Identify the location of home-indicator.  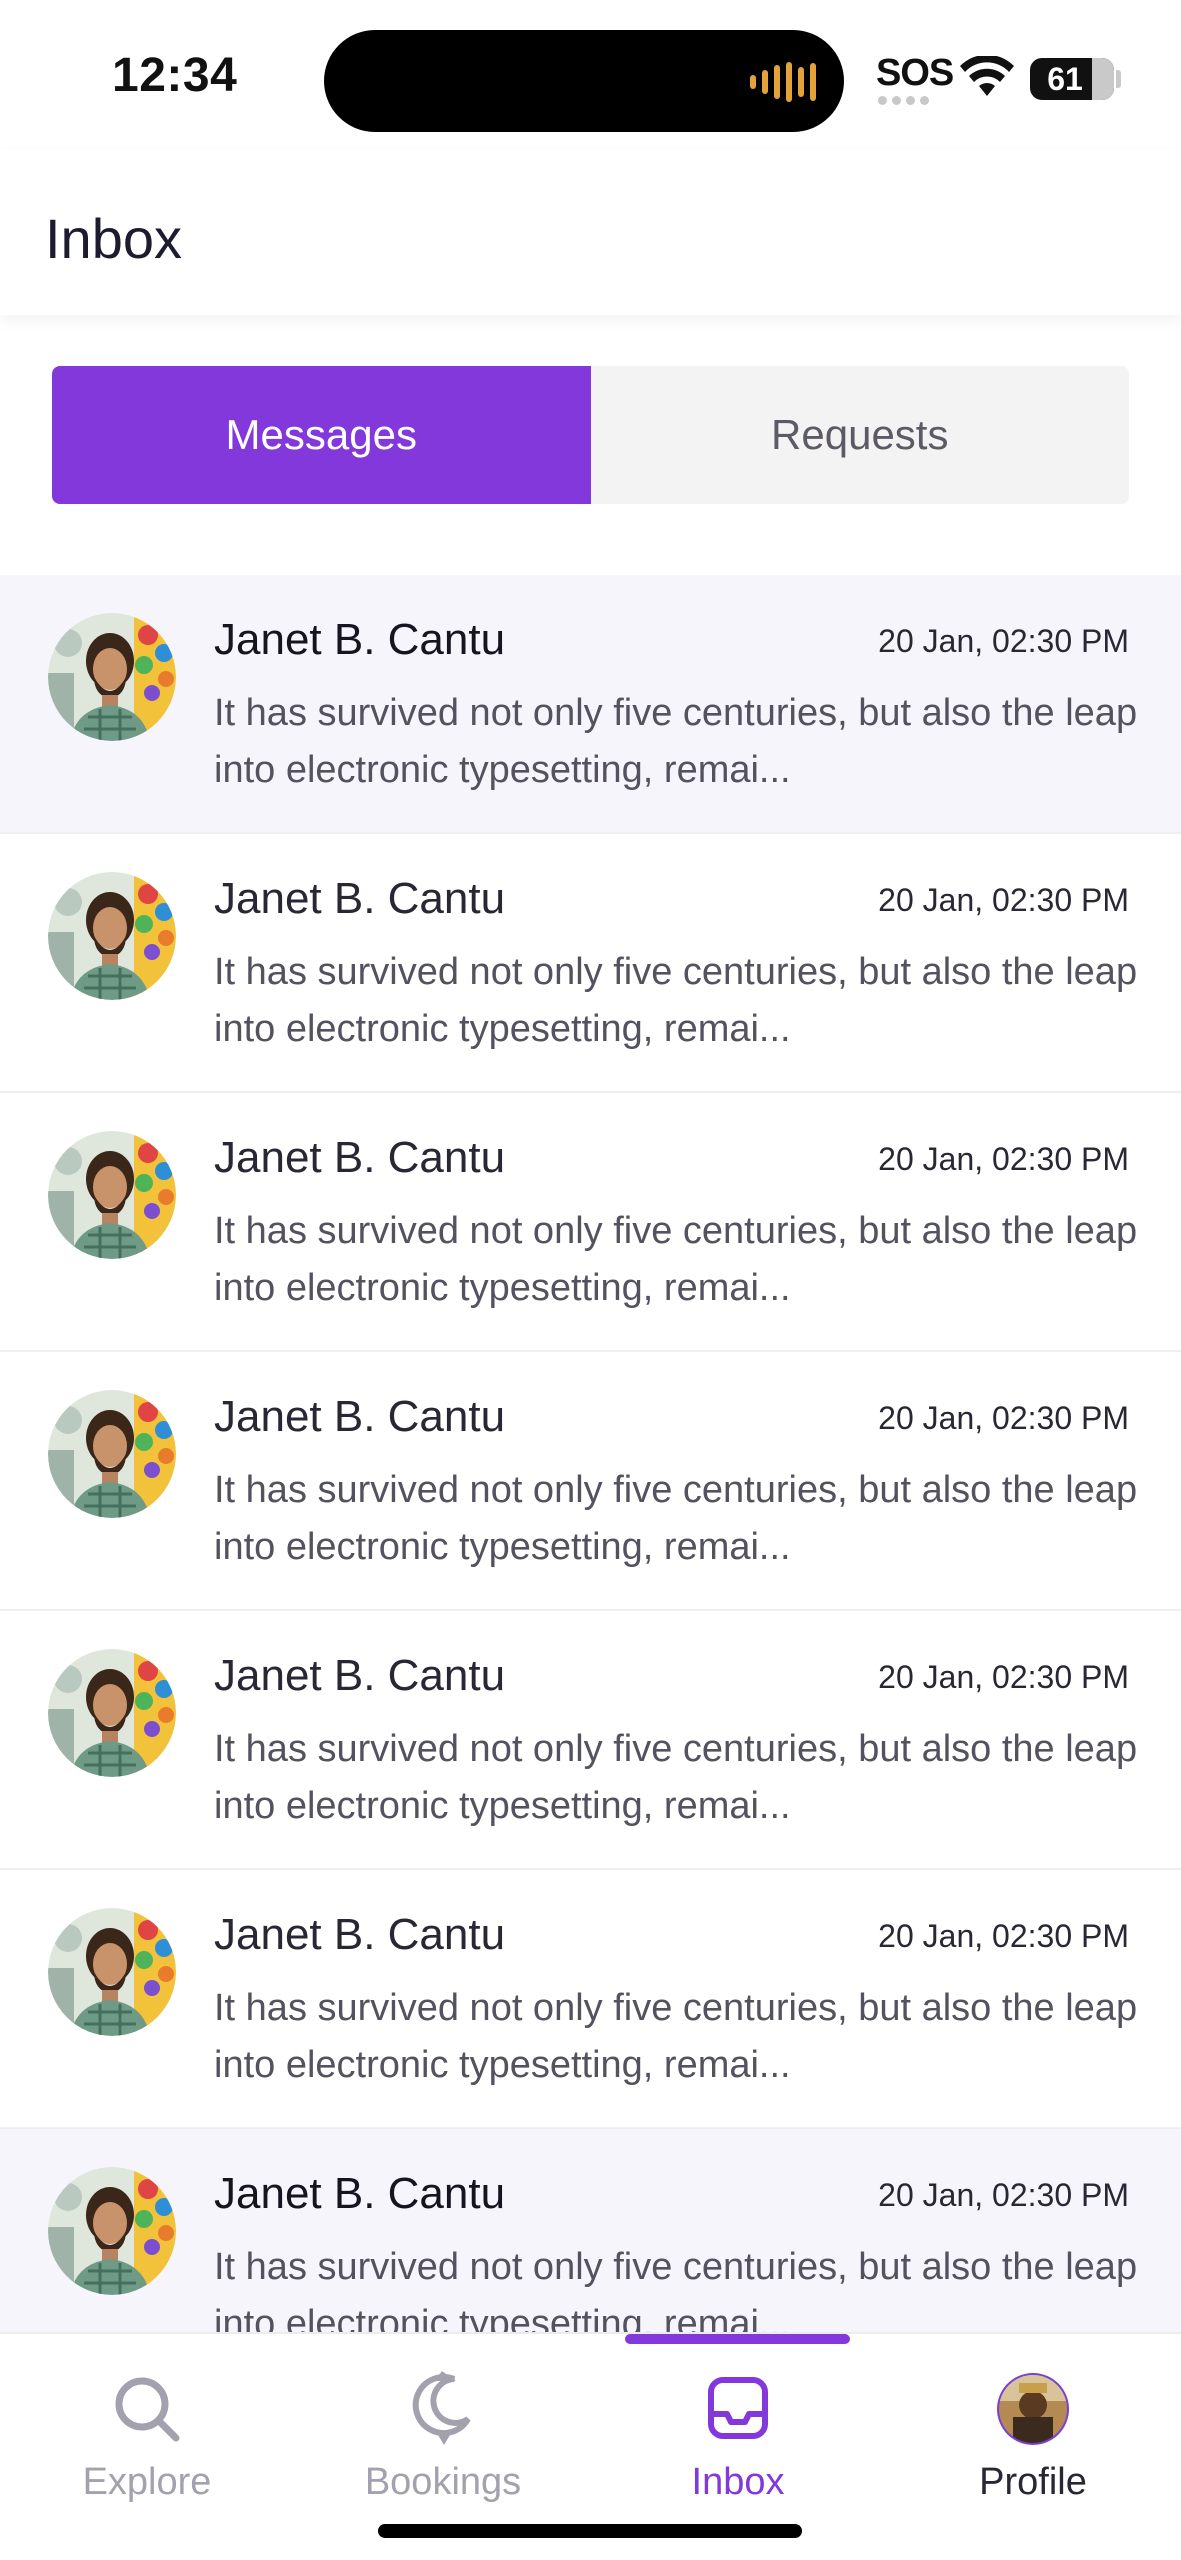
(590, 2531).